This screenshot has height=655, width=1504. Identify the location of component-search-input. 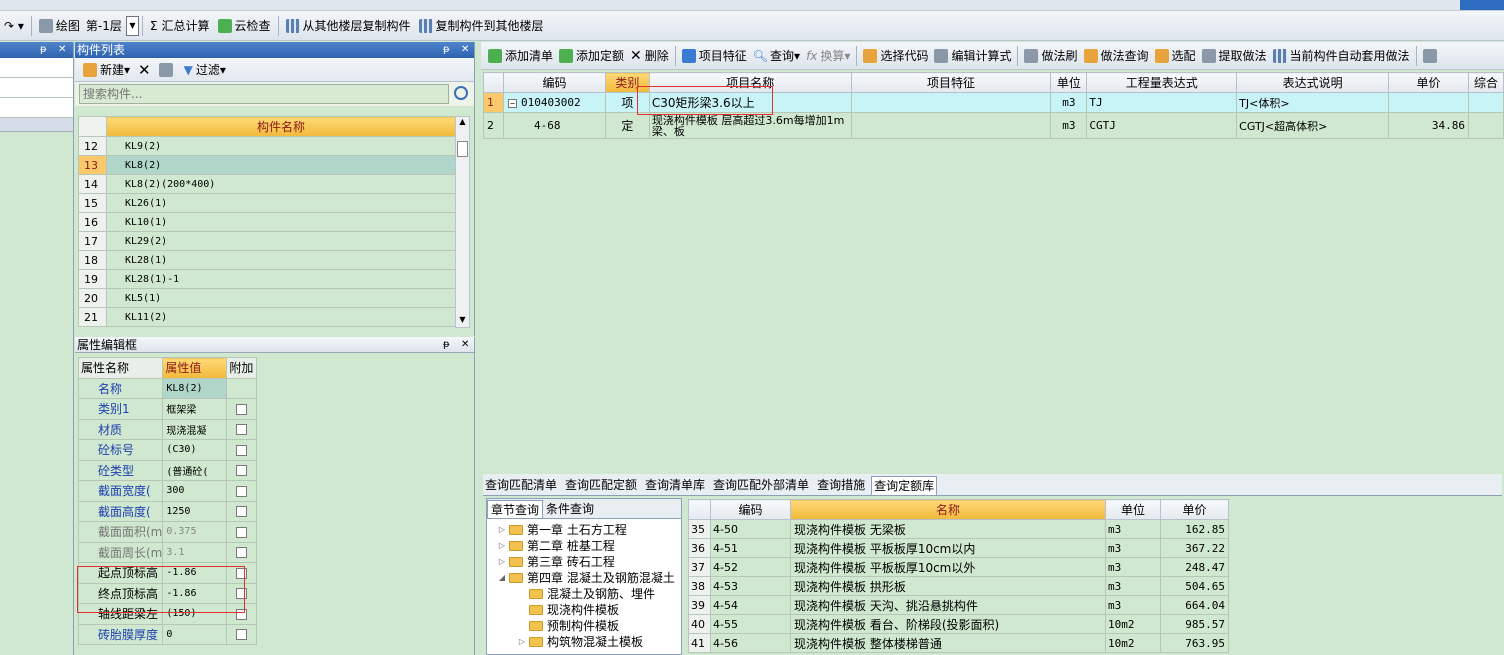
(264, 94).